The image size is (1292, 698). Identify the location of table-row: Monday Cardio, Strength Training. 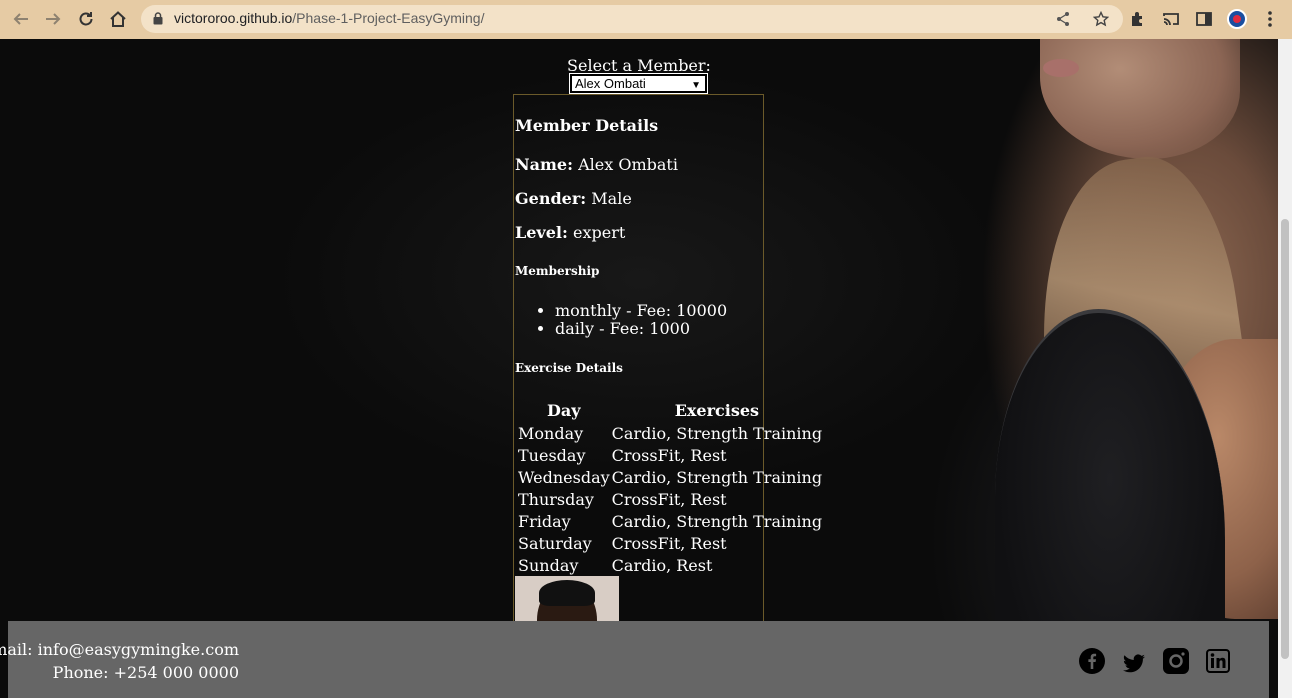
(670, 433).